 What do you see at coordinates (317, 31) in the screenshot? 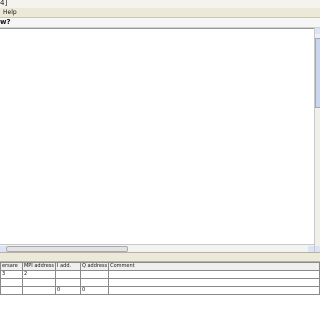
I see `scroll-up-arrow-icon` at bounding box center [317, 31].